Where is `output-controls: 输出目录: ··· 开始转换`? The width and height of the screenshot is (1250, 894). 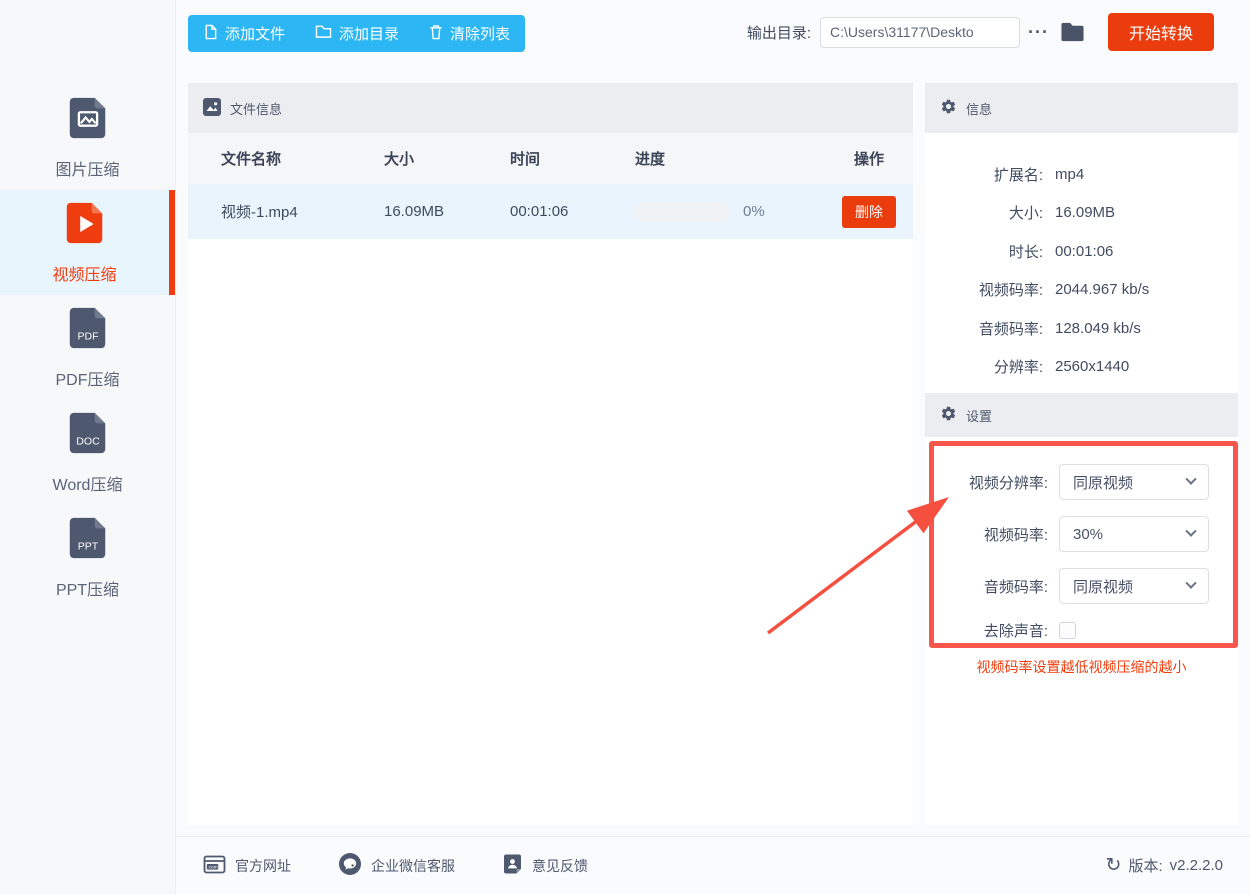 output-controls: 输出目录: ··· 开始转换 is located at coordinates (980, 32).